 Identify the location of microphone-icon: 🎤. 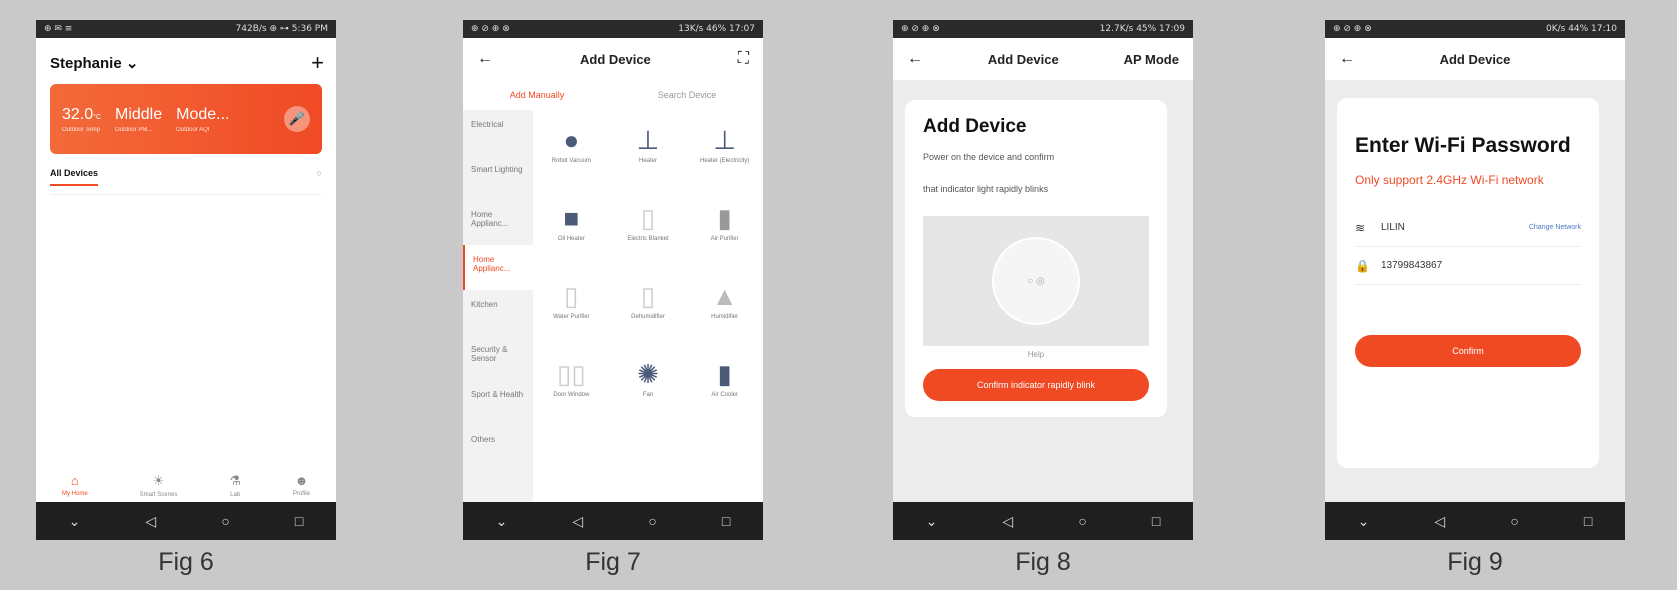
(297, 119).